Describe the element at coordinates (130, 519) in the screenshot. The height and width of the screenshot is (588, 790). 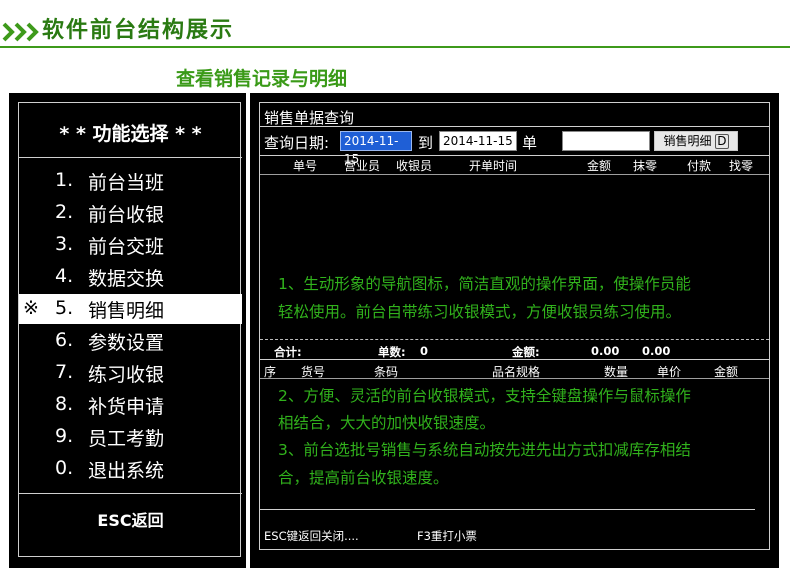
I see `esc-back-button: ESC返回` at that location.